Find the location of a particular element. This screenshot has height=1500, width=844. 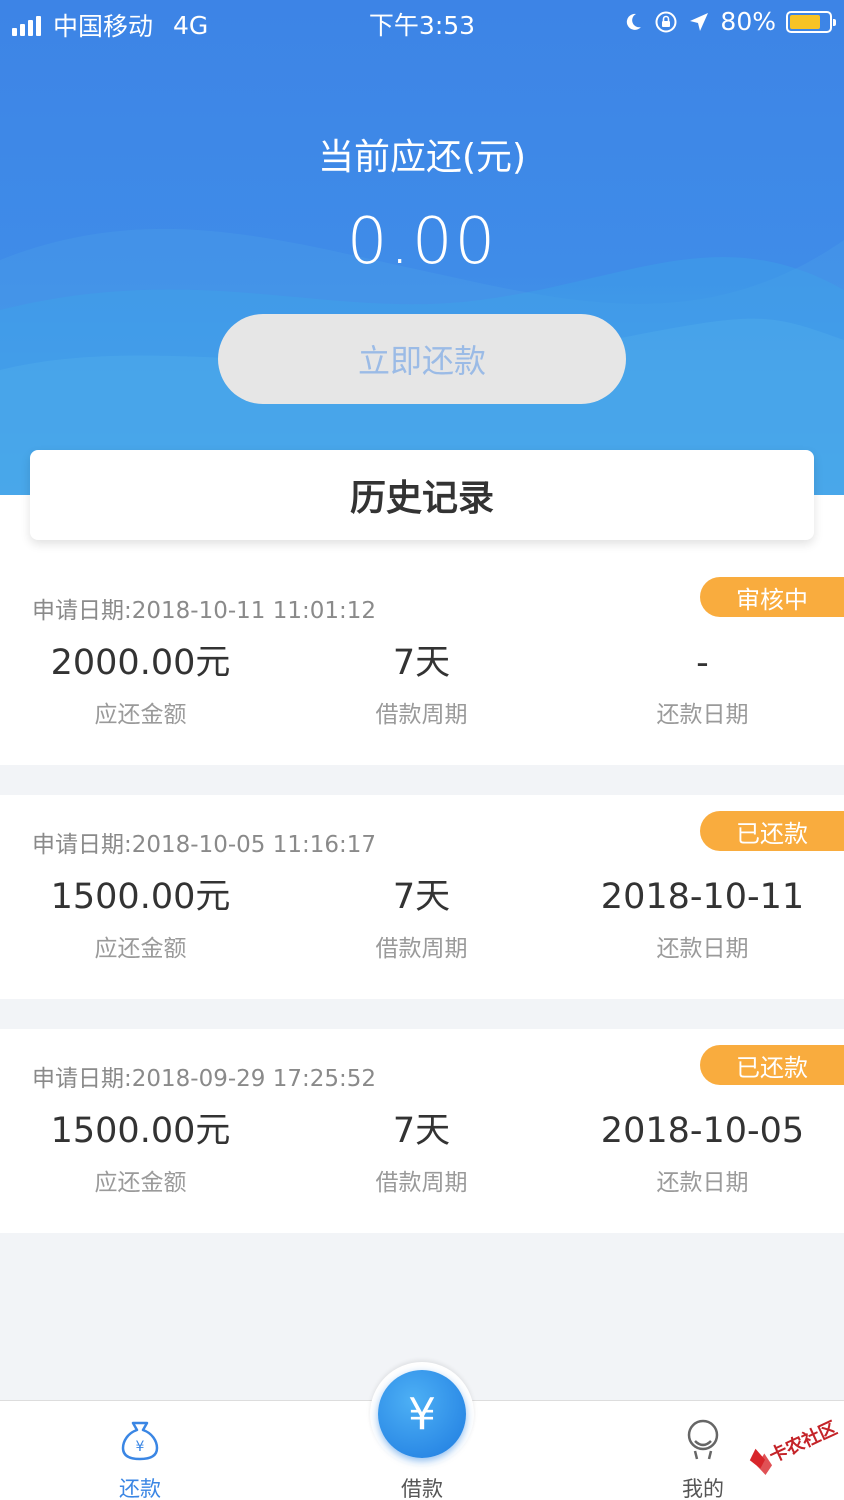

tab-repay-label: 还款 is located at coordinates (140, 1488).